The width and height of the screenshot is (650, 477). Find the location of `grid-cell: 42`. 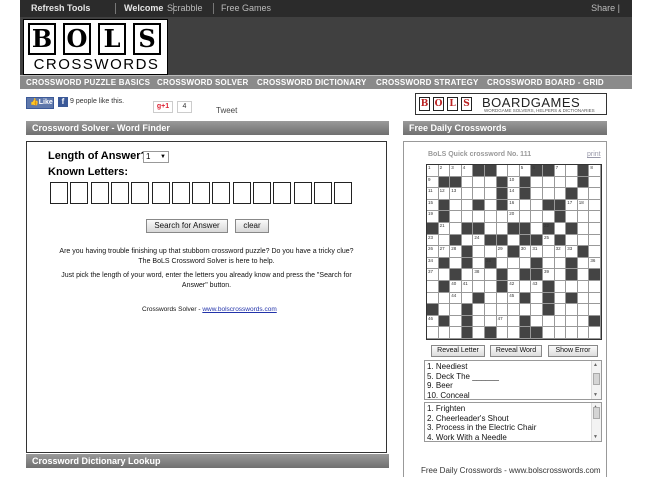

grid-cell: 42 is located at coordinates (514, 287).